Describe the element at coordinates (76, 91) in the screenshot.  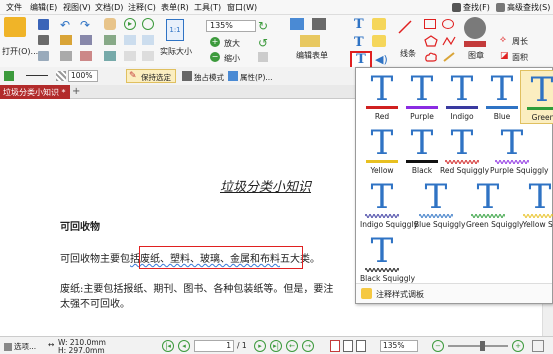
I see `add-tab-icon: +` at that location.